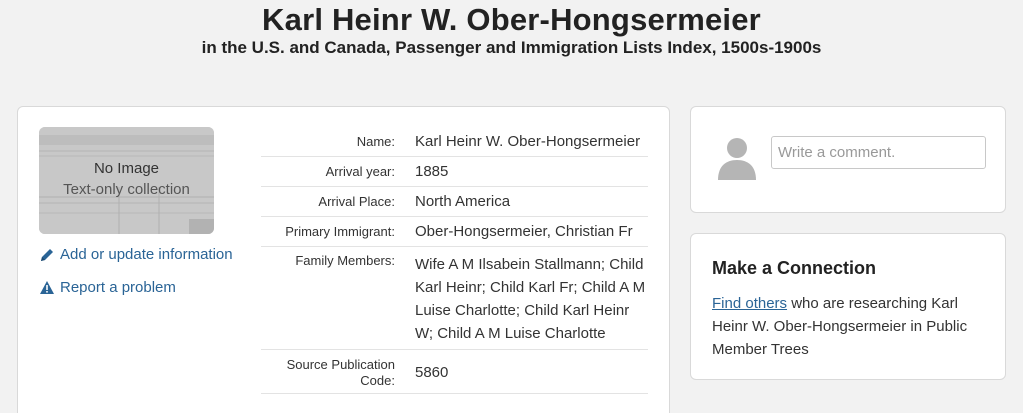 This screenshot has width=1023, height=413. Describe the element at coordinates (463, 201) in the screenshot. I see `arrival-place-value: North America` at that location.